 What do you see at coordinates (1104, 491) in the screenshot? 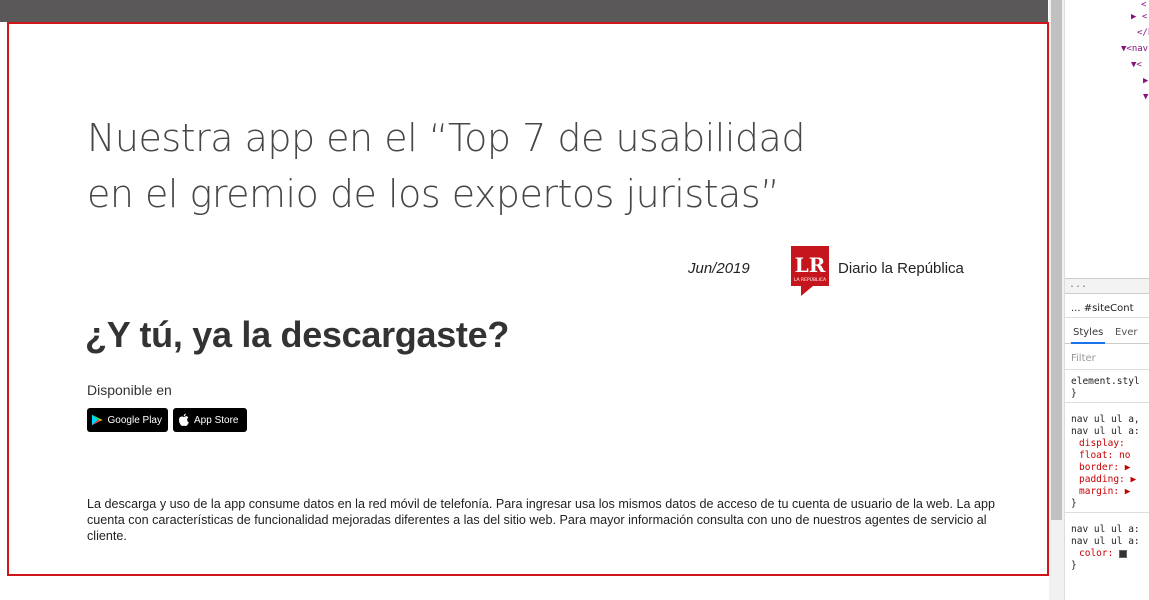
I see `rule-property: margin: ▶` at bounding box center [1104, 491].